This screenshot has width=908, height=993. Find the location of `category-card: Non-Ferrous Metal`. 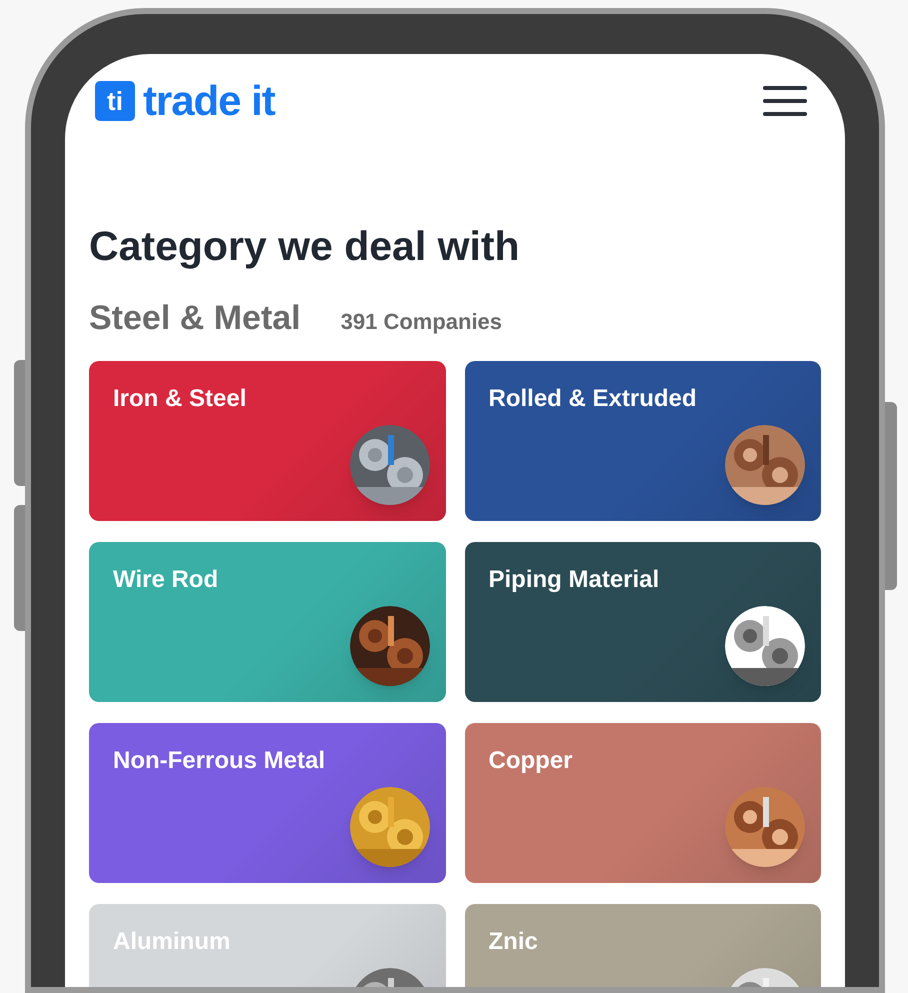

category-card: Non-Ferrous Metal is located at coordinates (267, 803).